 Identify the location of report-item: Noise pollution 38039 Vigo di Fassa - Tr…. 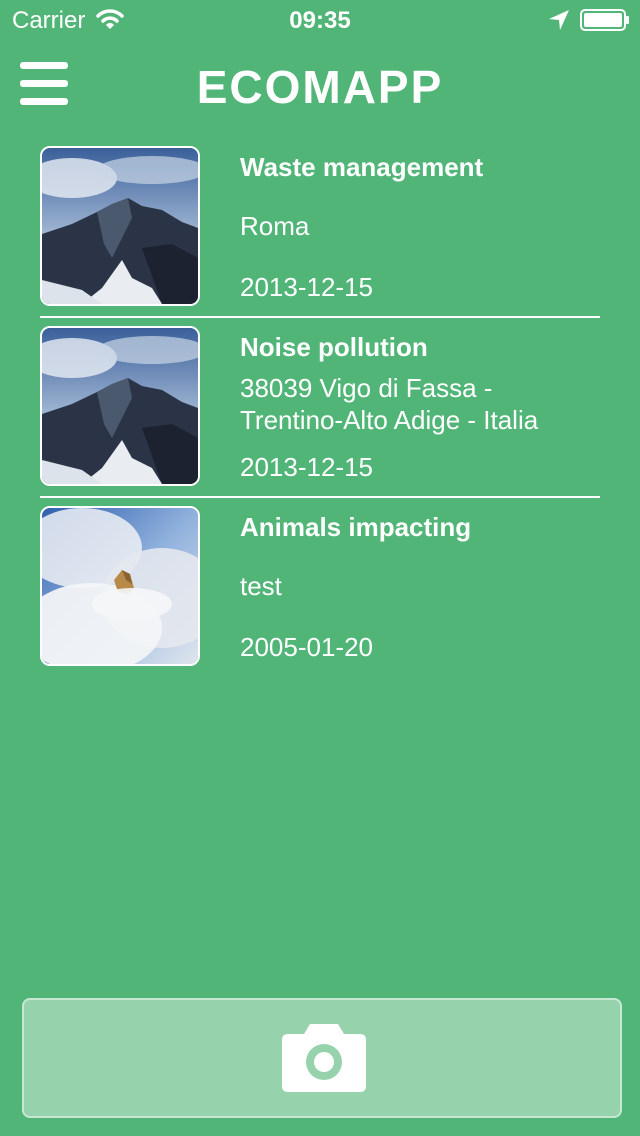
(320, 416).